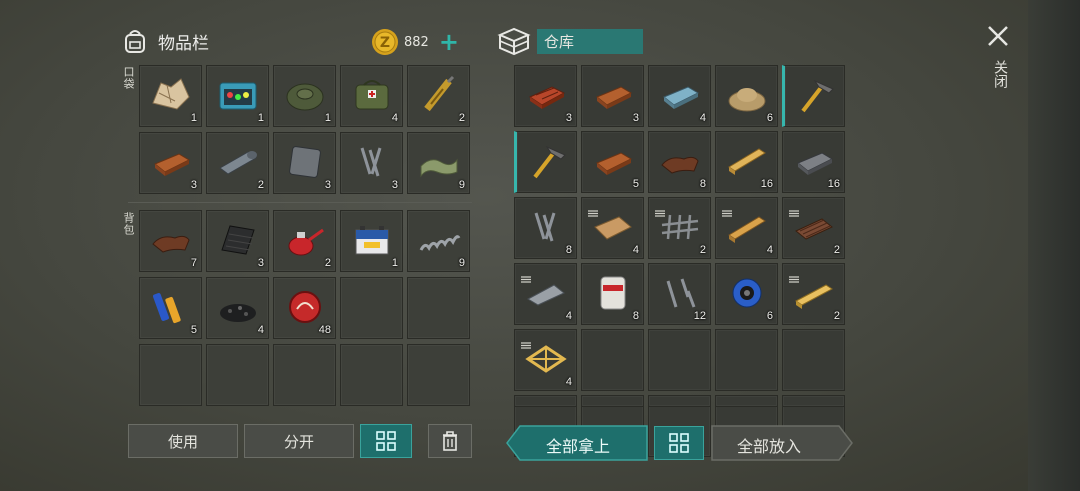 This screenshot has width=1080, height=491. Describe the element at coordinates (438, 241) in the screenshot. I see `item-slot-spring: 9` at that location.